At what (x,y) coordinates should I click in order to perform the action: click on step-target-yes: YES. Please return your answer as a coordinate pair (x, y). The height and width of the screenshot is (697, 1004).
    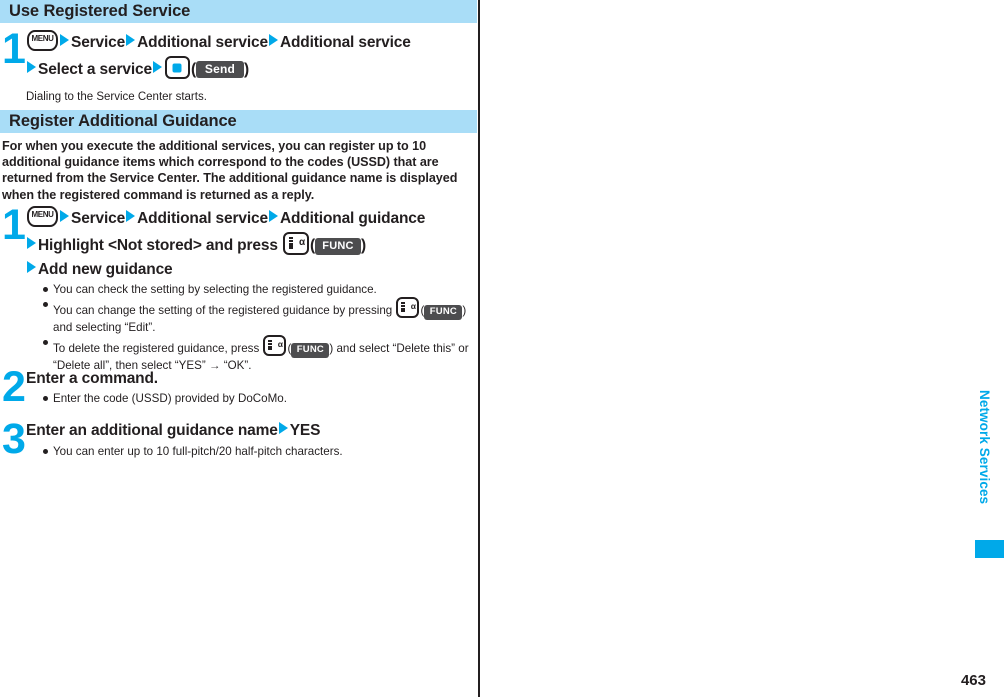
    Looking at the image, I should click on (305, 430).